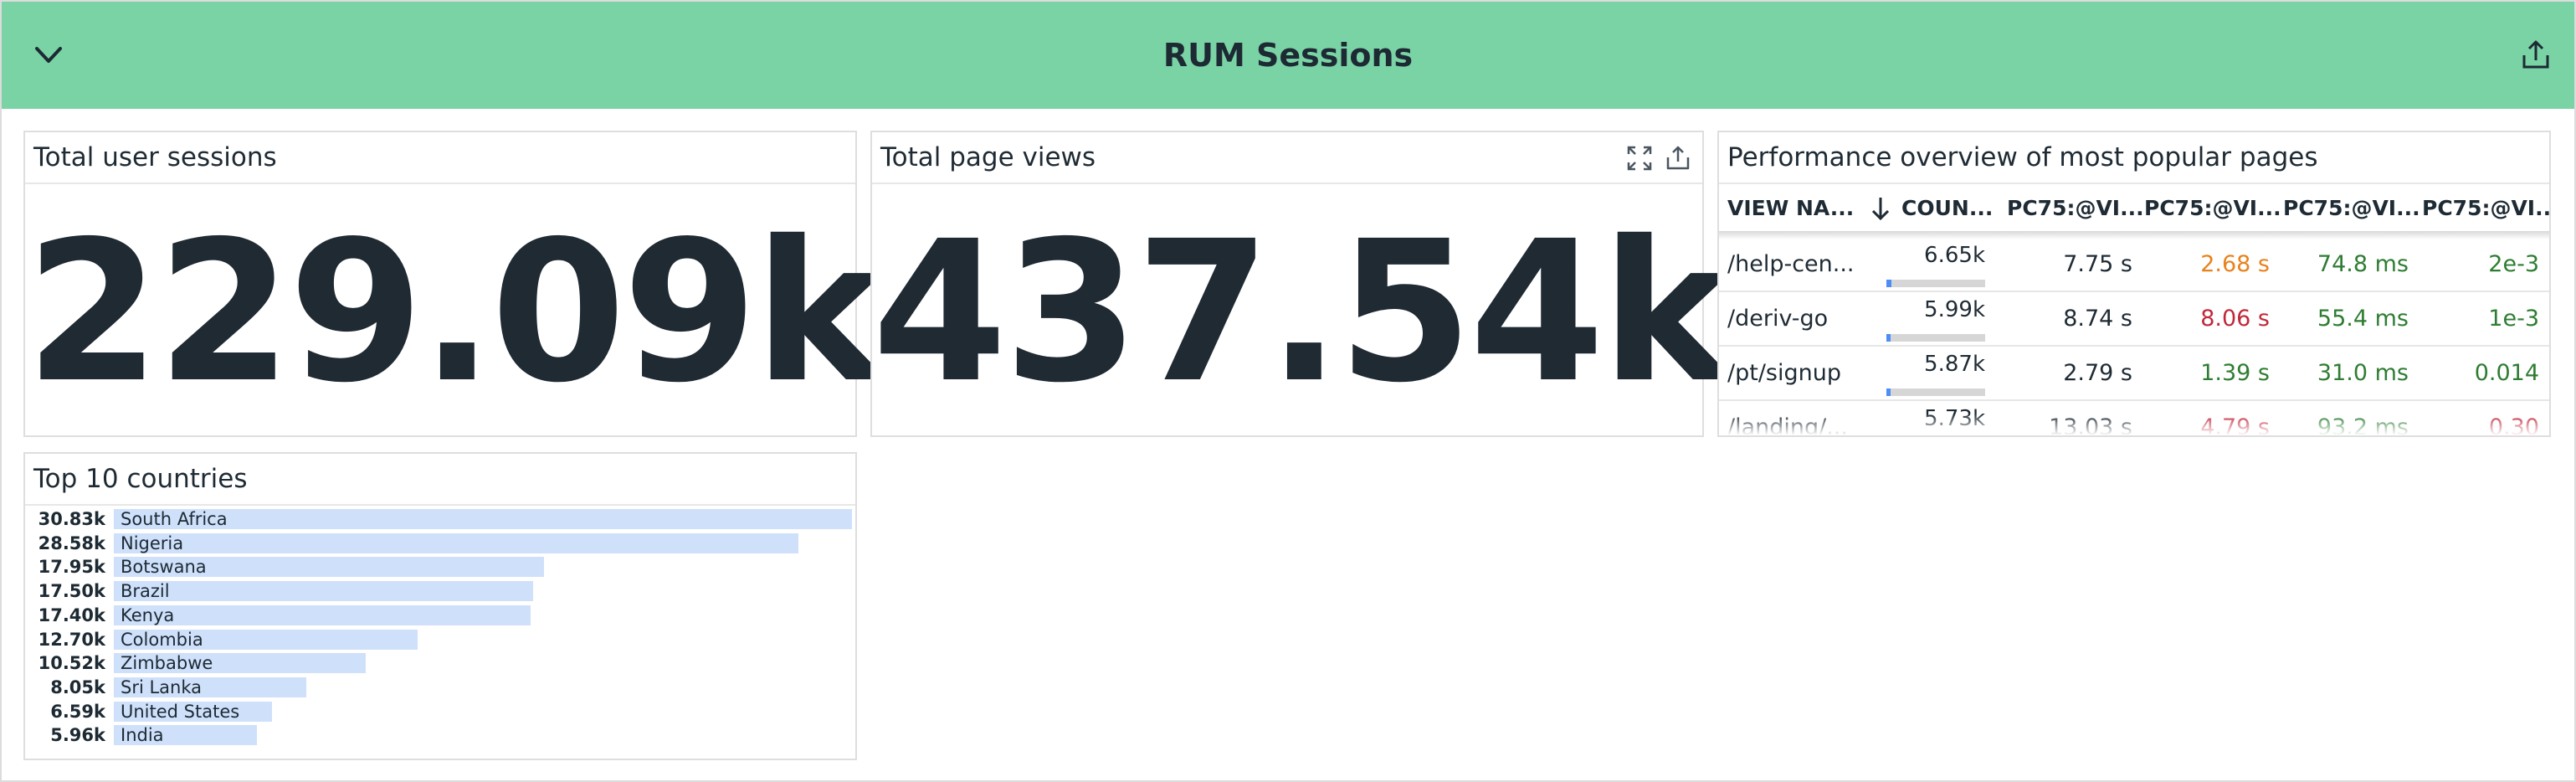 The width and height of the screenshot is (2576, 782). What do you see at coordinates (440, 519) in the screenshot?
I see `country-row: 30.83k South Africa` at bounding box center [440, 519].